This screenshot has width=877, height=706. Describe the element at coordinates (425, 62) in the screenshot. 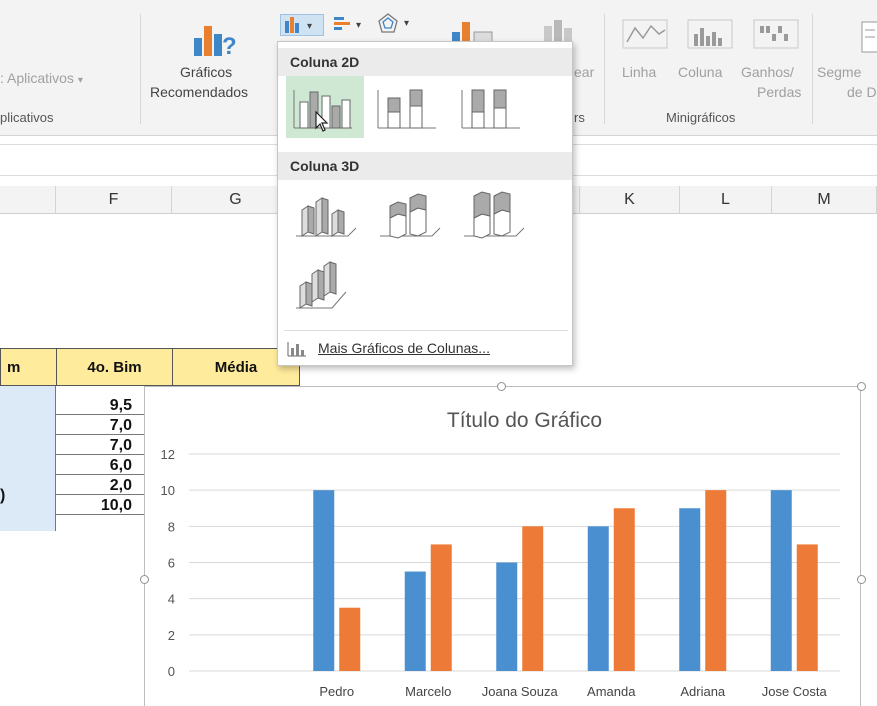

I see `section-header-2d: Coluna 2D` at that location.